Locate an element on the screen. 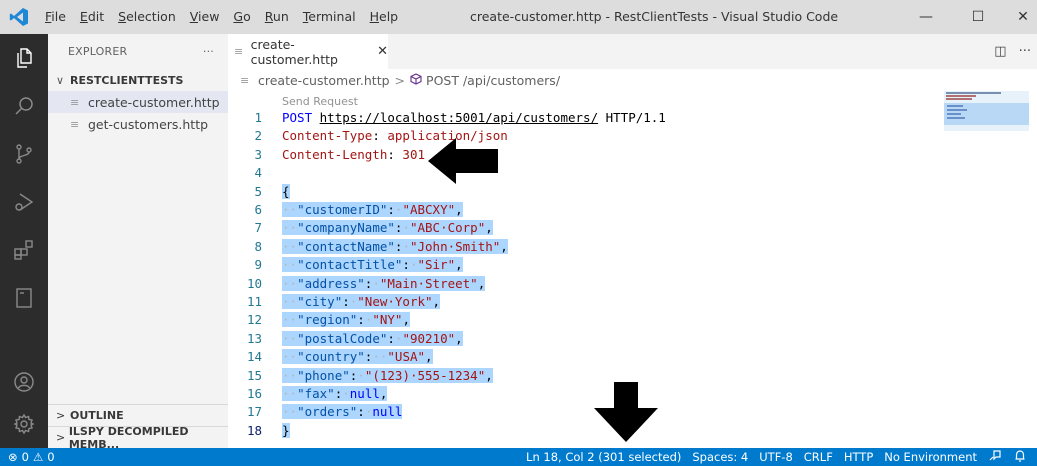 The width and height of the screenshot is (1037, 466). file-item-create-customer: ≡ create-customer.http is located at coordinates (138, 102).